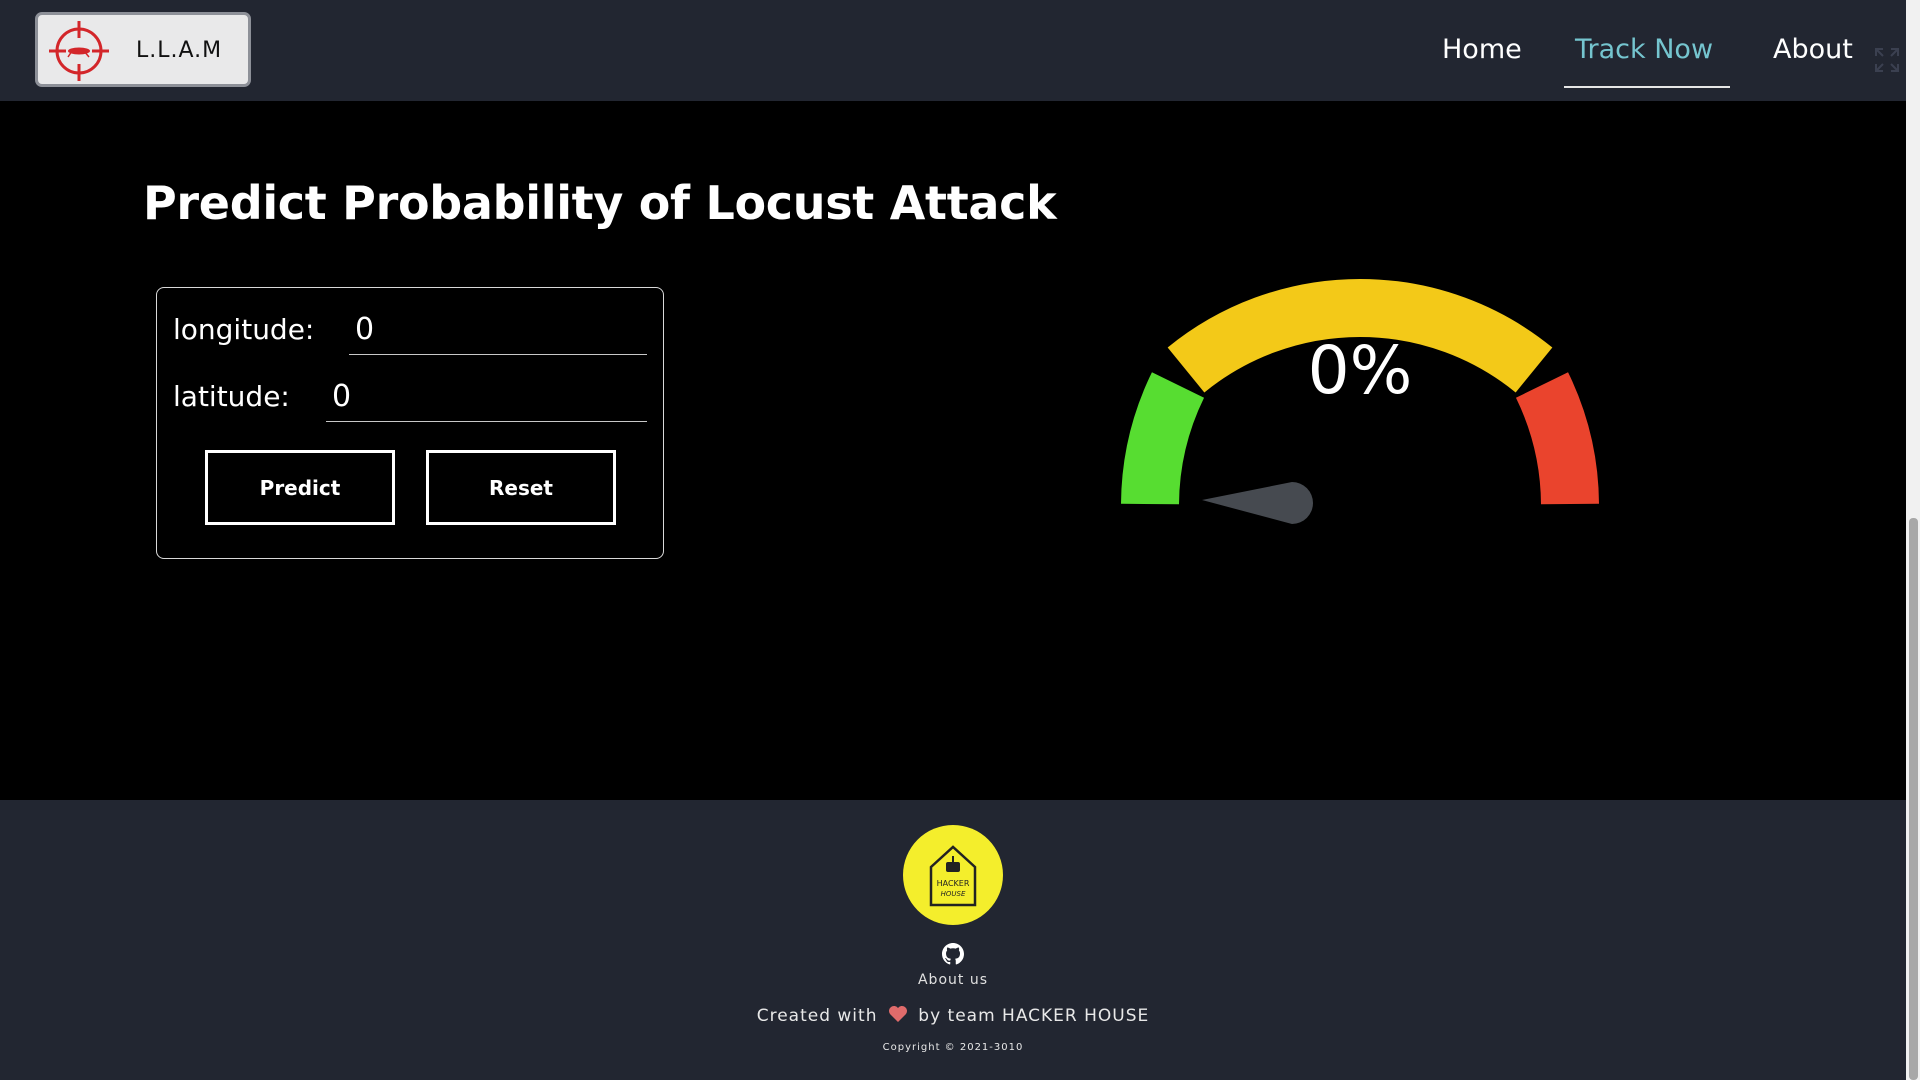  Describe the element at coordinates (817, 1016) in the screenshot. I see `created-prefix: Created with` at that location.